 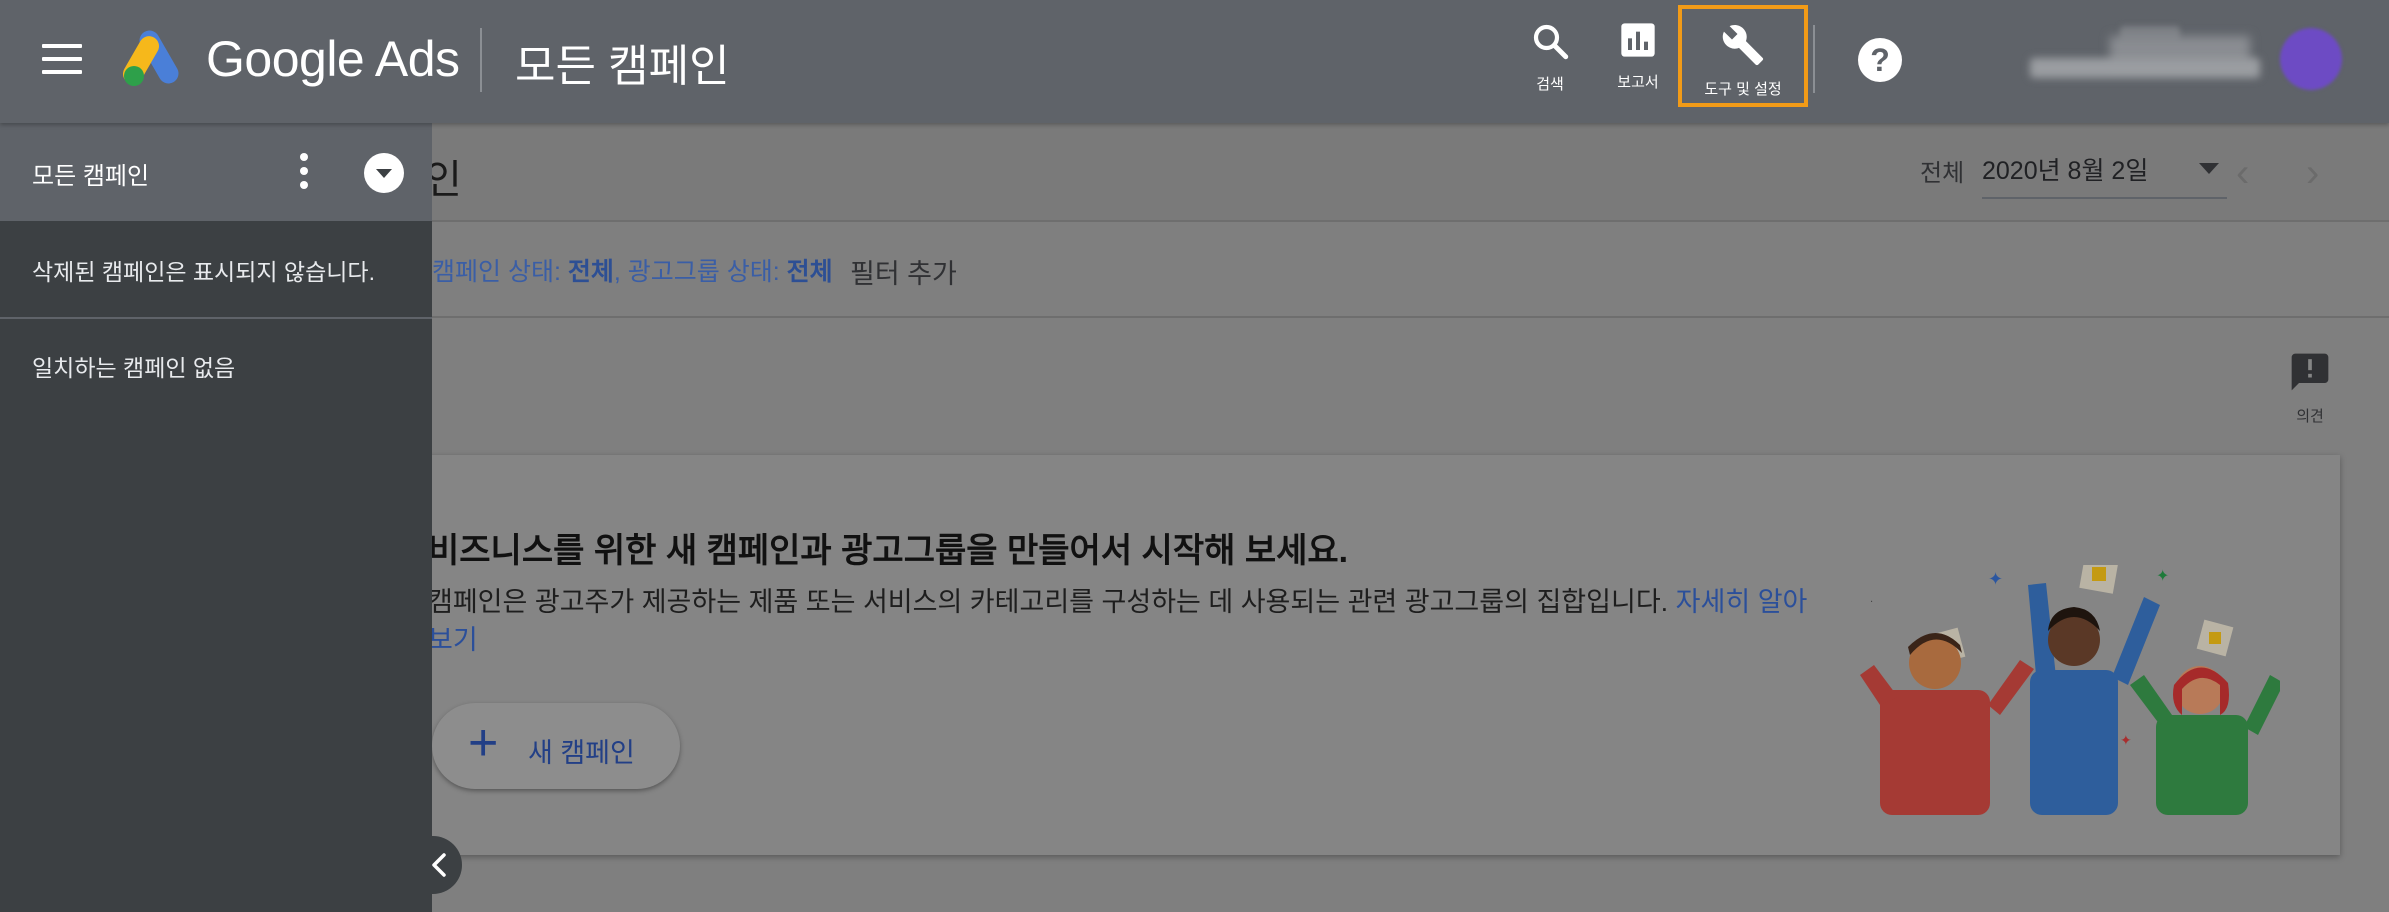 I want to click on campaign-status-value: 전체, so click(x=590, y=272).